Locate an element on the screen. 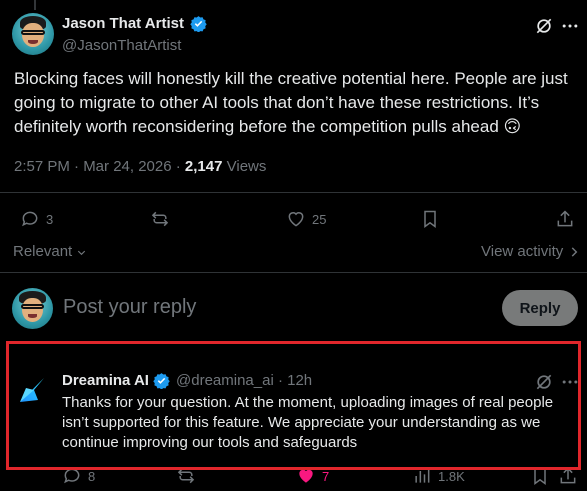 This screenshot has height=491, width=587. view-activity-label: View activity is located at coordinates (522, 251).